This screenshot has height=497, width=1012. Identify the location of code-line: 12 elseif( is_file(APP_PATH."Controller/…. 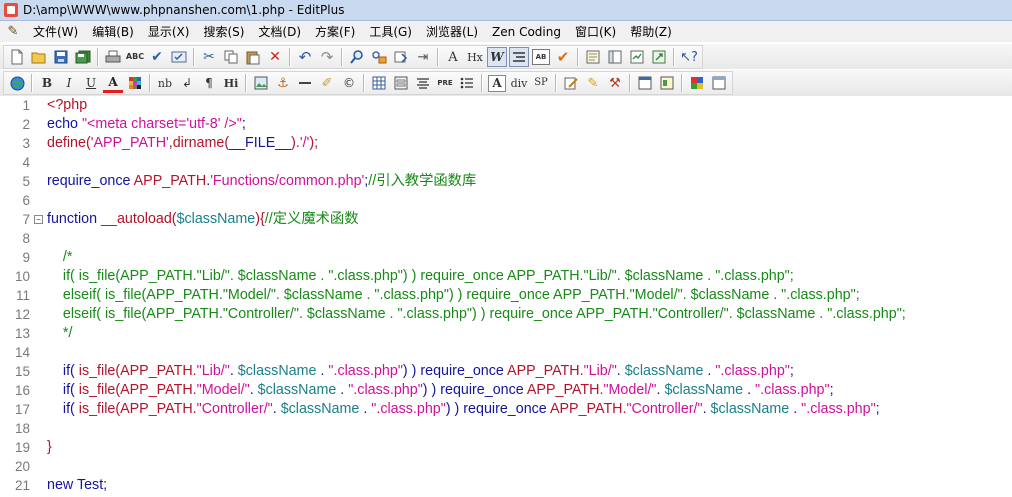
(506, 314).